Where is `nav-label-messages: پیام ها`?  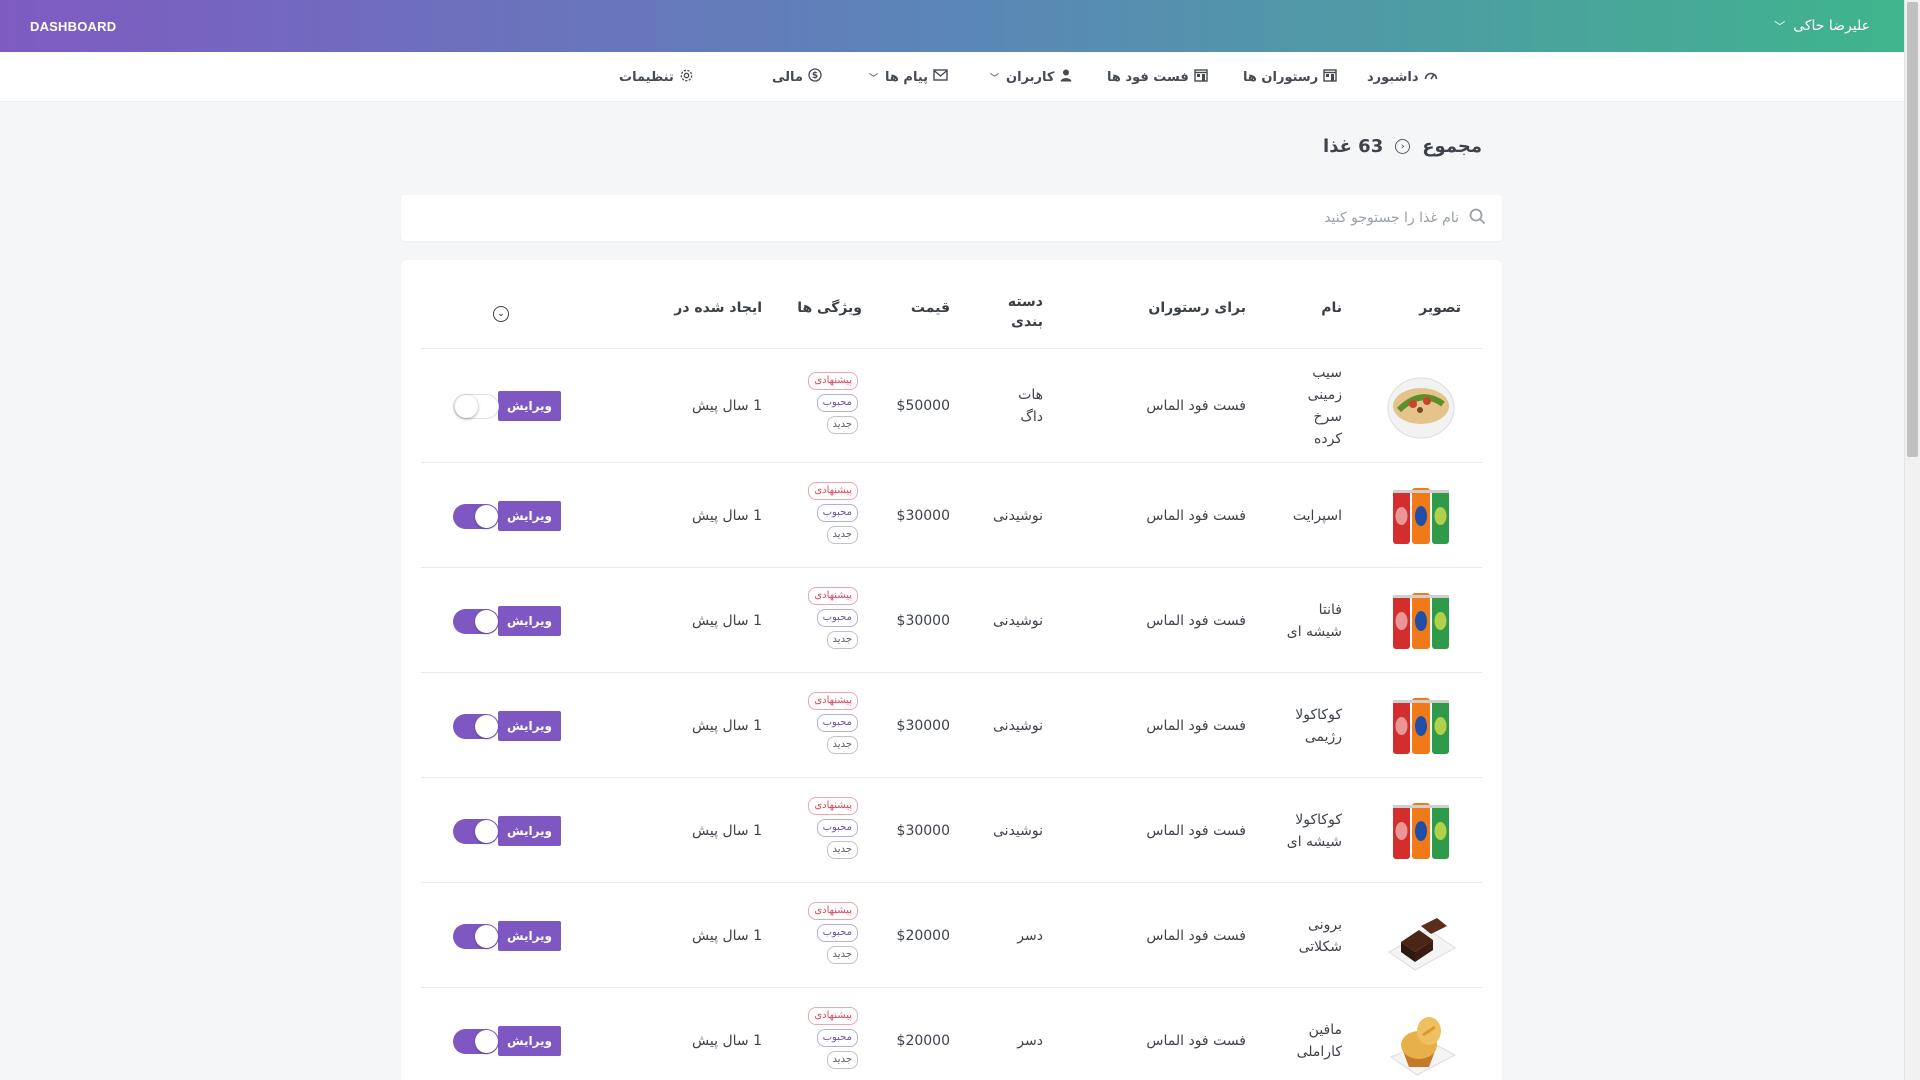
nav-label-messages: پیام ها is located at coordinates (907, 77).